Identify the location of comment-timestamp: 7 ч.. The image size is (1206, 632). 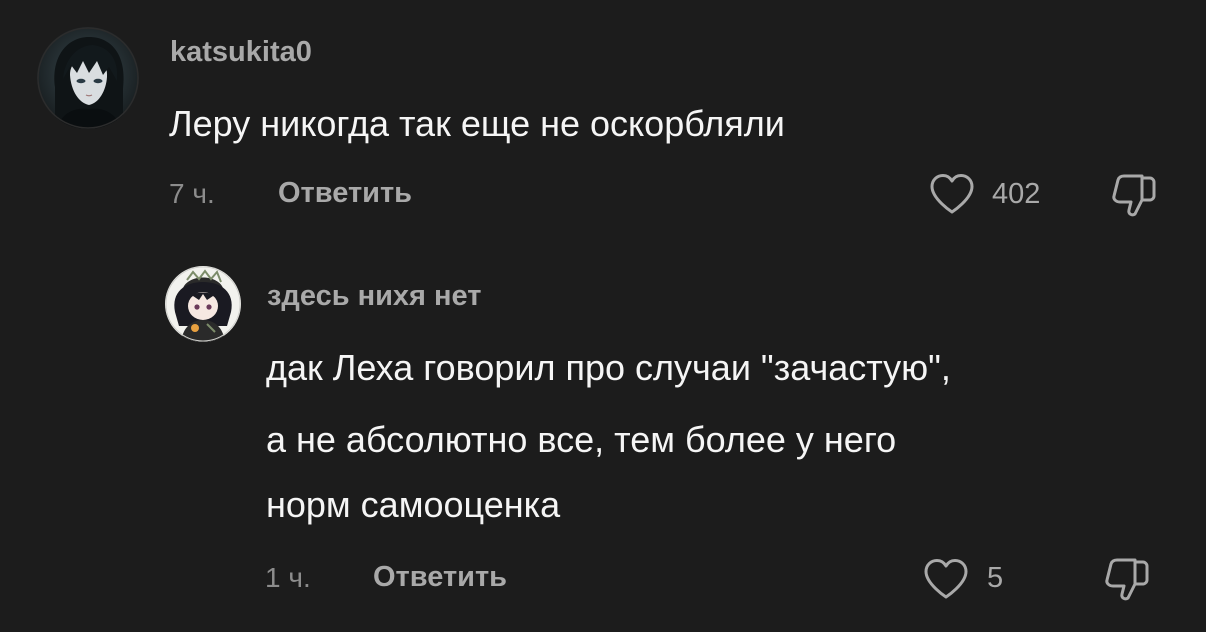
(192, 193).